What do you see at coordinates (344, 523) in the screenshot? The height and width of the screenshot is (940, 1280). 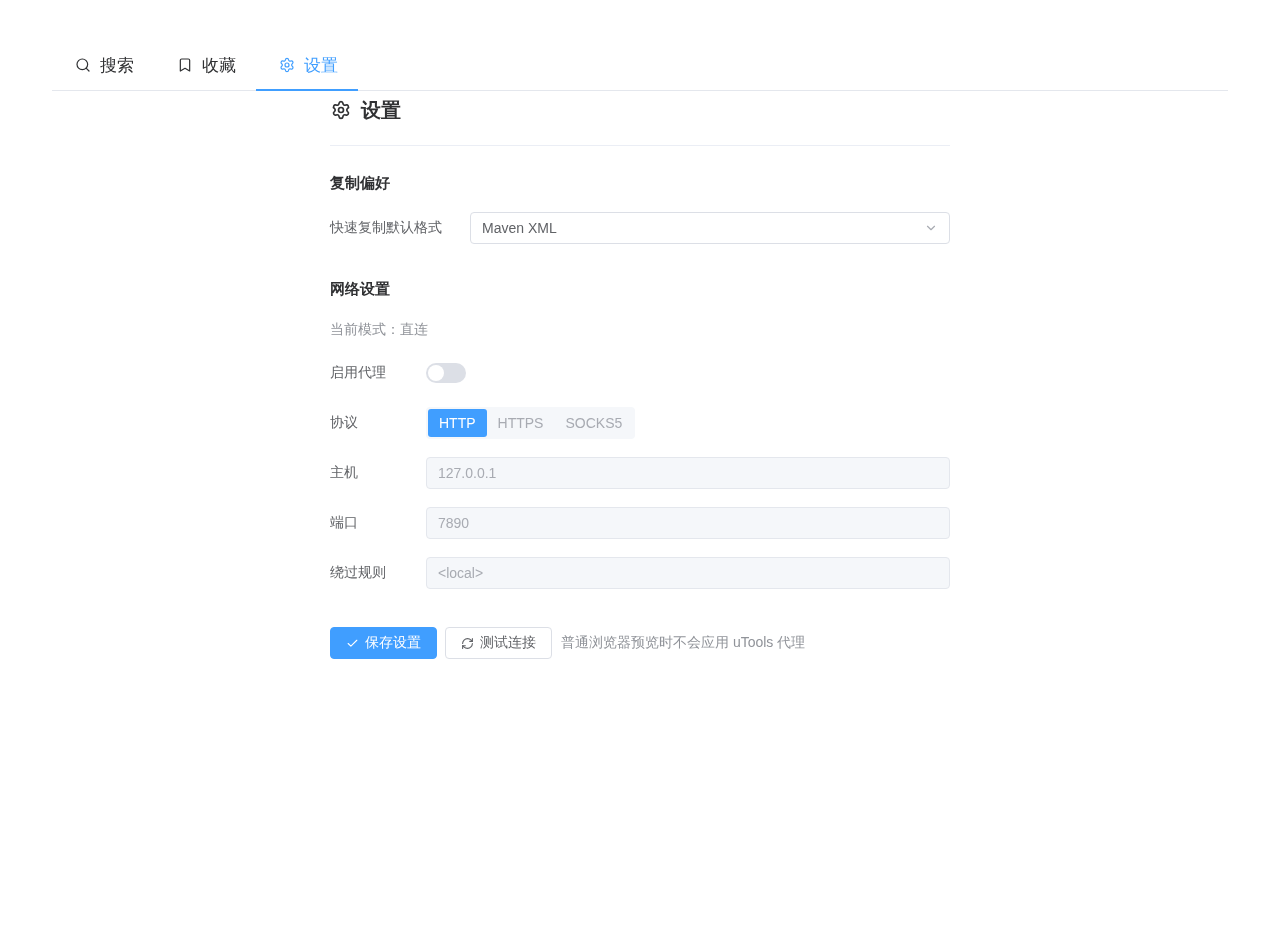 I see `field-label: 端口` at bounding box center [344, 523].